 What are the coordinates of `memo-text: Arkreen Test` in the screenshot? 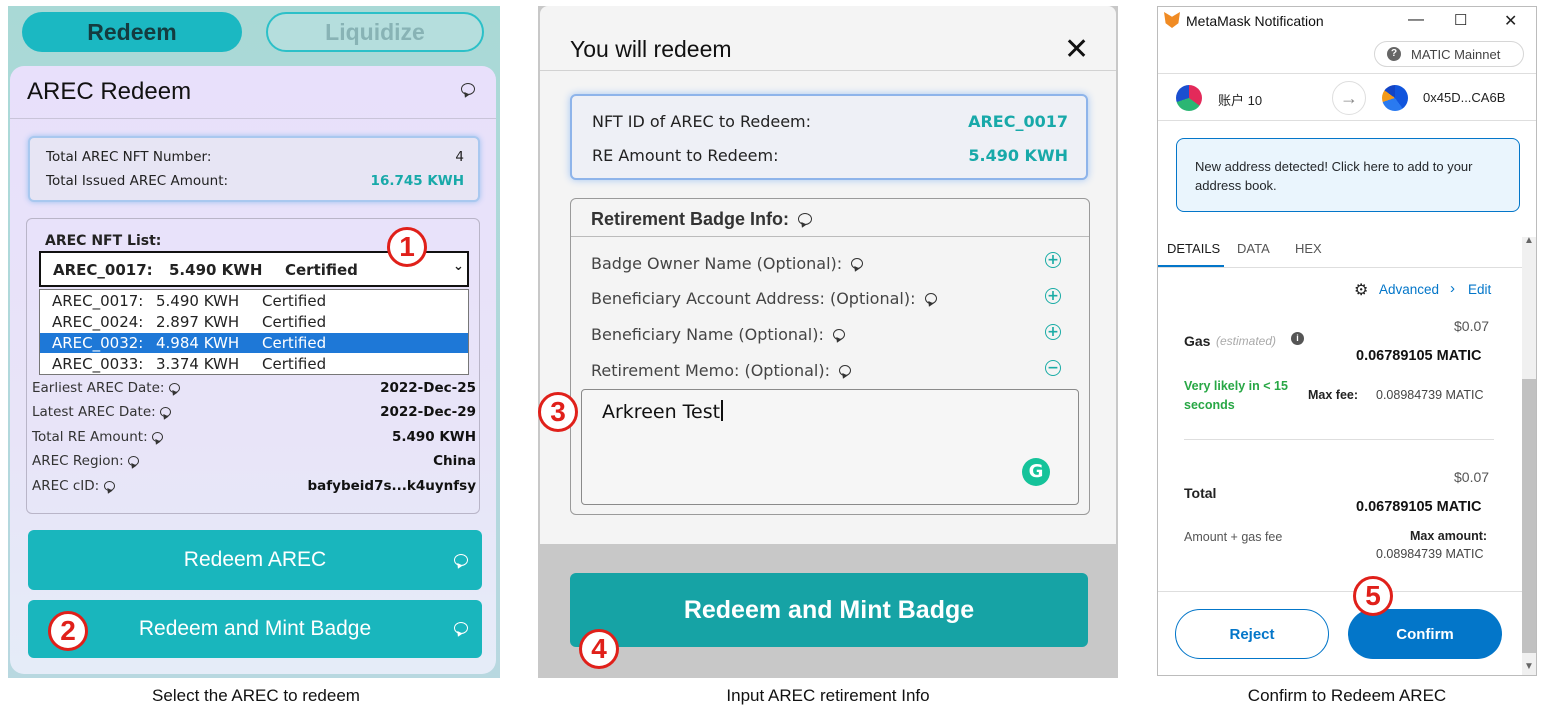 It's located at (662, 411).